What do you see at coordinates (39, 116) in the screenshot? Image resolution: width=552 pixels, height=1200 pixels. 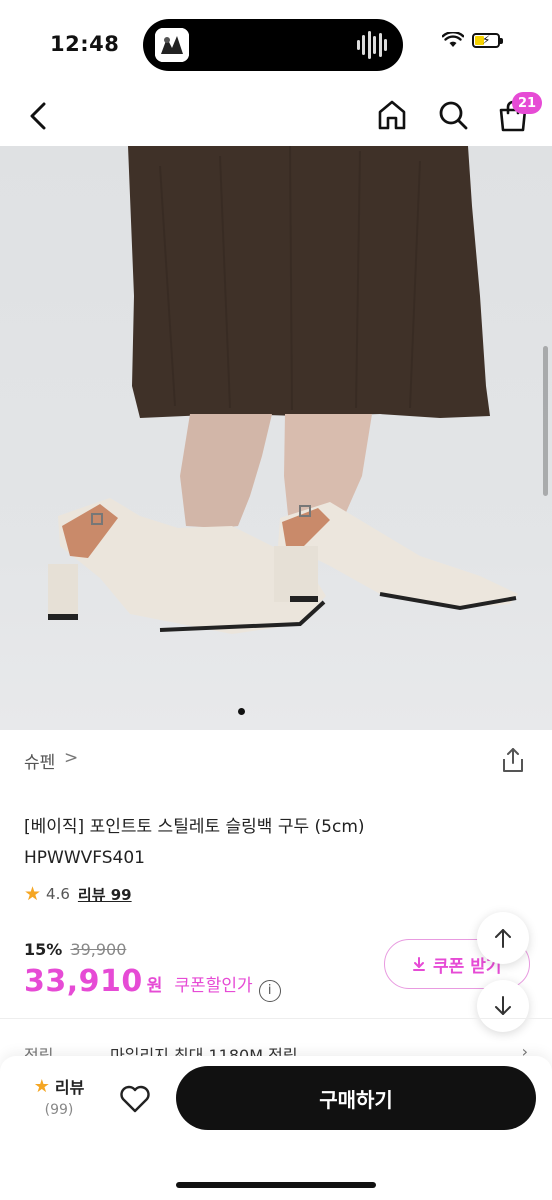 I see `back-chevron-icon` at bounding box center [39, 116].